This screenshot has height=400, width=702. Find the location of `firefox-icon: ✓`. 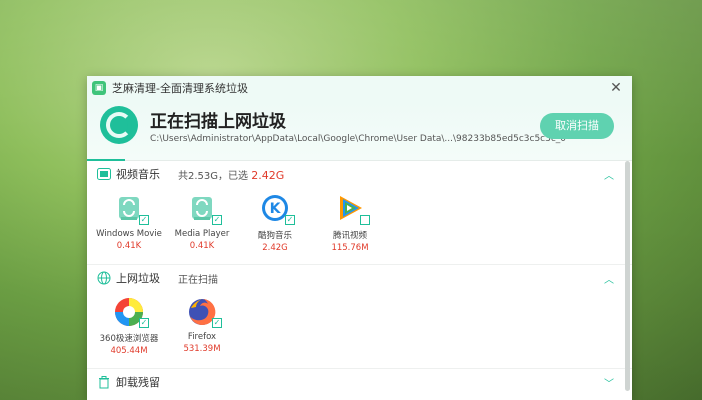

firefox-icon: ✓ is located at coordinates (204, 312).